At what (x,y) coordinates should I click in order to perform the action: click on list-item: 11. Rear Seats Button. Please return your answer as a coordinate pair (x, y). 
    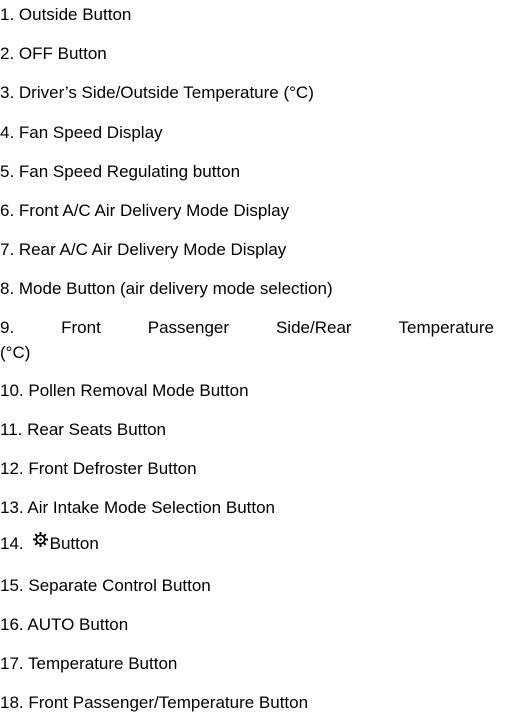
    Looking at the image, I should click on (83, 429).